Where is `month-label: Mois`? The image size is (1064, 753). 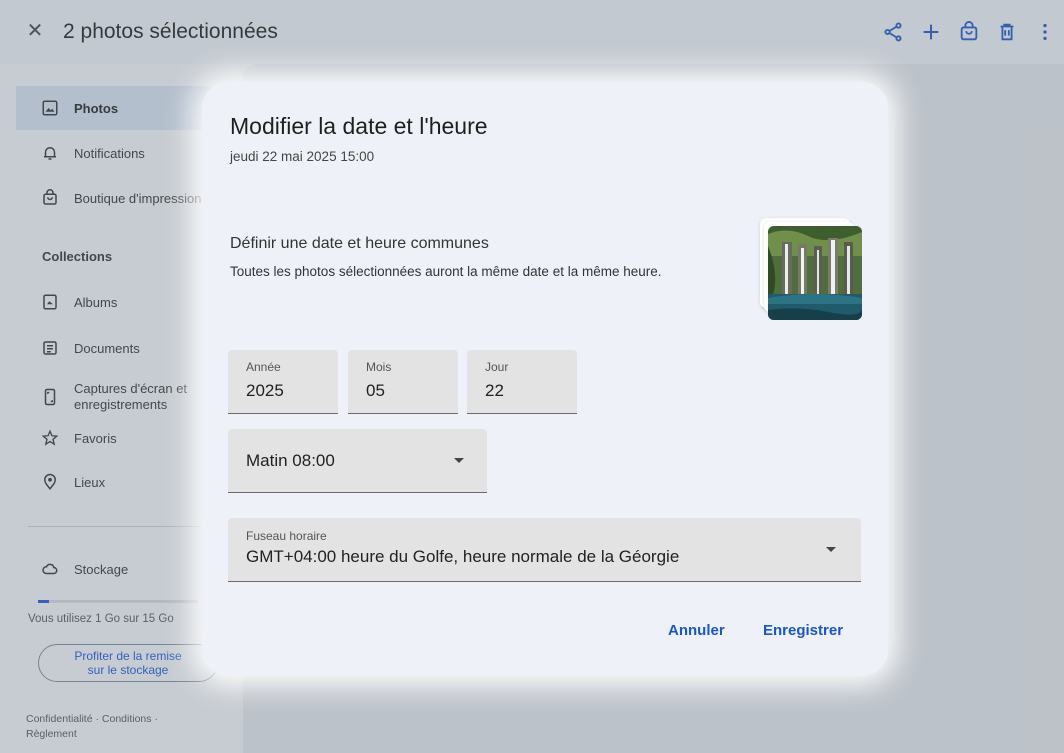 month-label: Mois is located at coordinates (379, 367).